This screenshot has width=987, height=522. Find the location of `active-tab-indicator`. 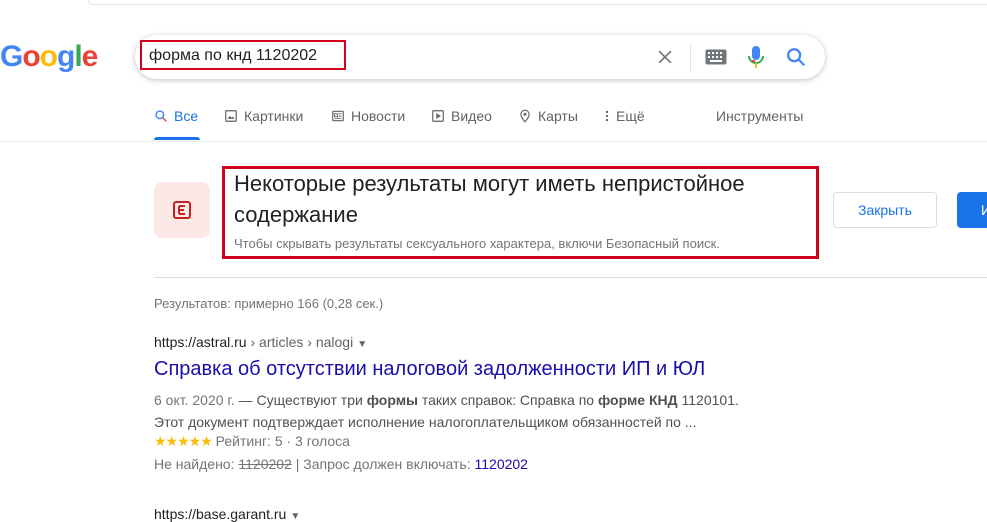

active-tab-indicator is located at coordinates (177, 138).